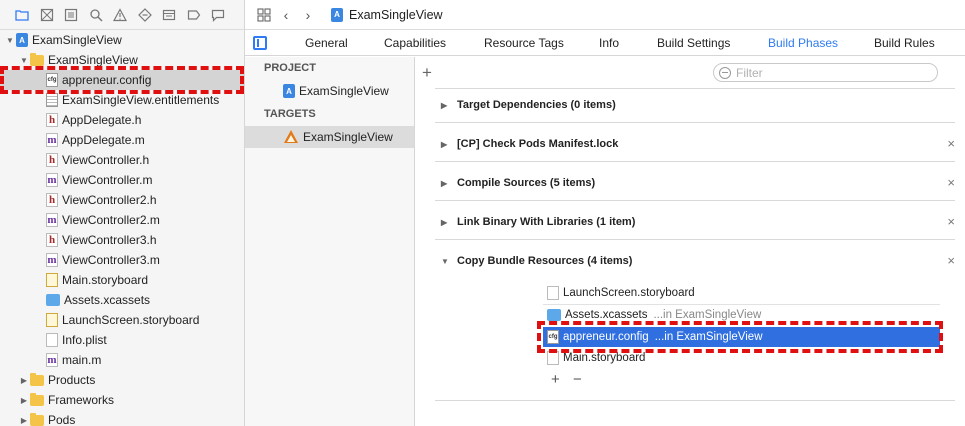 This screenshot has height=426, width=965. What do you see at coordinates (348, 137) in the screenshot?
I see `target-item-label: ExamSingleView` at bounding box center [348, 137].